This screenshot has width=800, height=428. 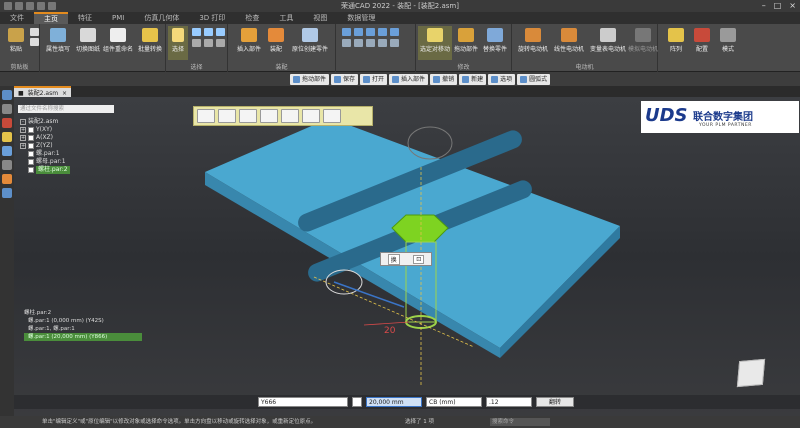 What do you see at coordinates (310, 40) in the screenshot?
I see `create-in-place-button: 原位创建零件` at bounding box center [310, 40].